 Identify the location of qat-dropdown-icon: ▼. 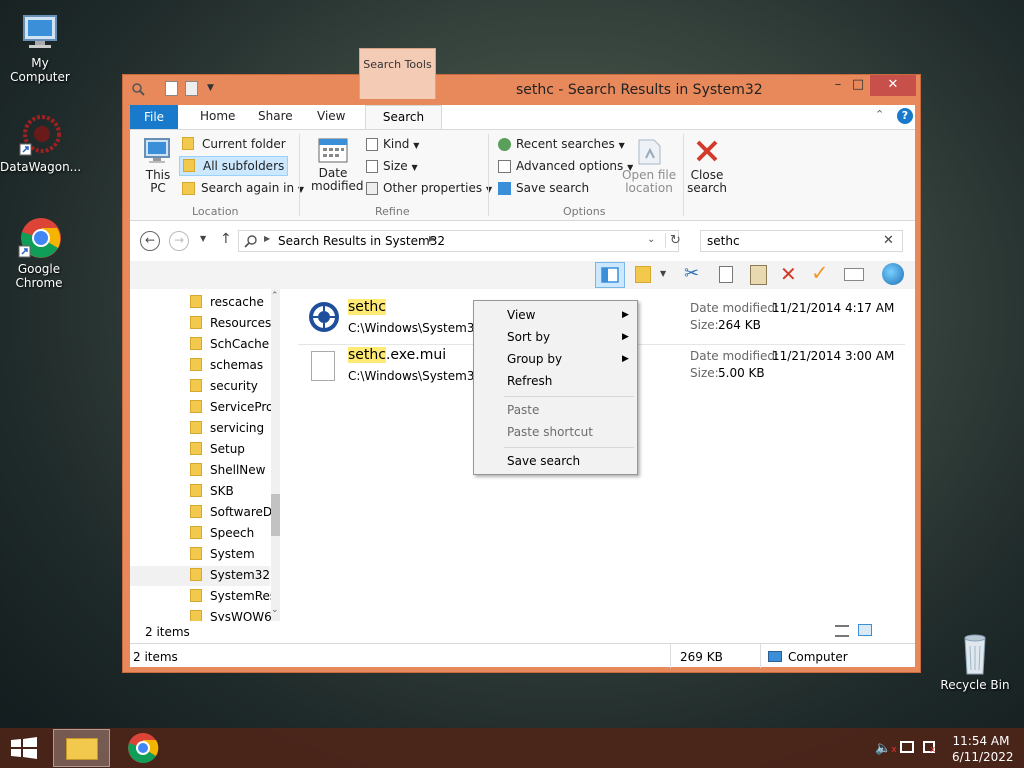
(210, 88).